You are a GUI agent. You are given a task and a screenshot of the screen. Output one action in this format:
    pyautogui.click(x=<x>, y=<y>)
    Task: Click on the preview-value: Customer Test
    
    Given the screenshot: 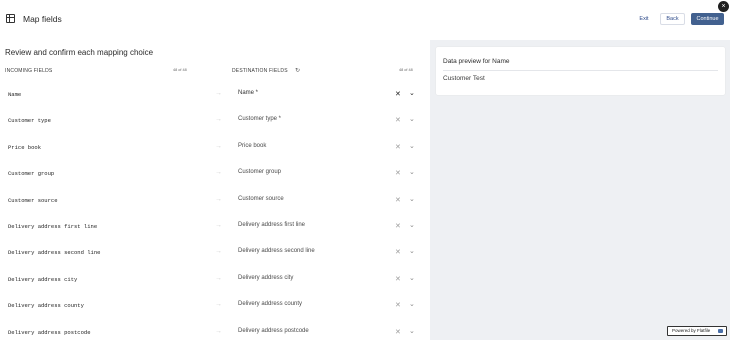 What is the action you would take?
    pyautogui.click(x=464, y=78)
    